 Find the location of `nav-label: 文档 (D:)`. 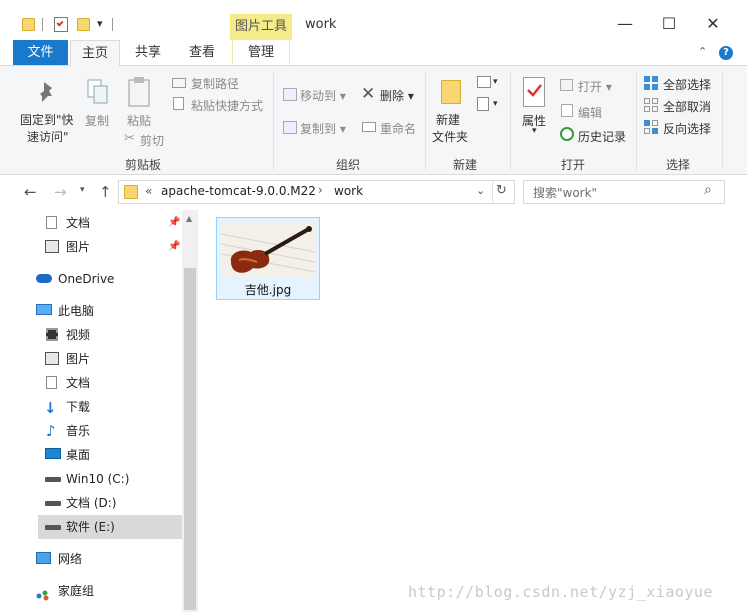

nav-label: 文档 (D:) is located at coordinates (91, 503).